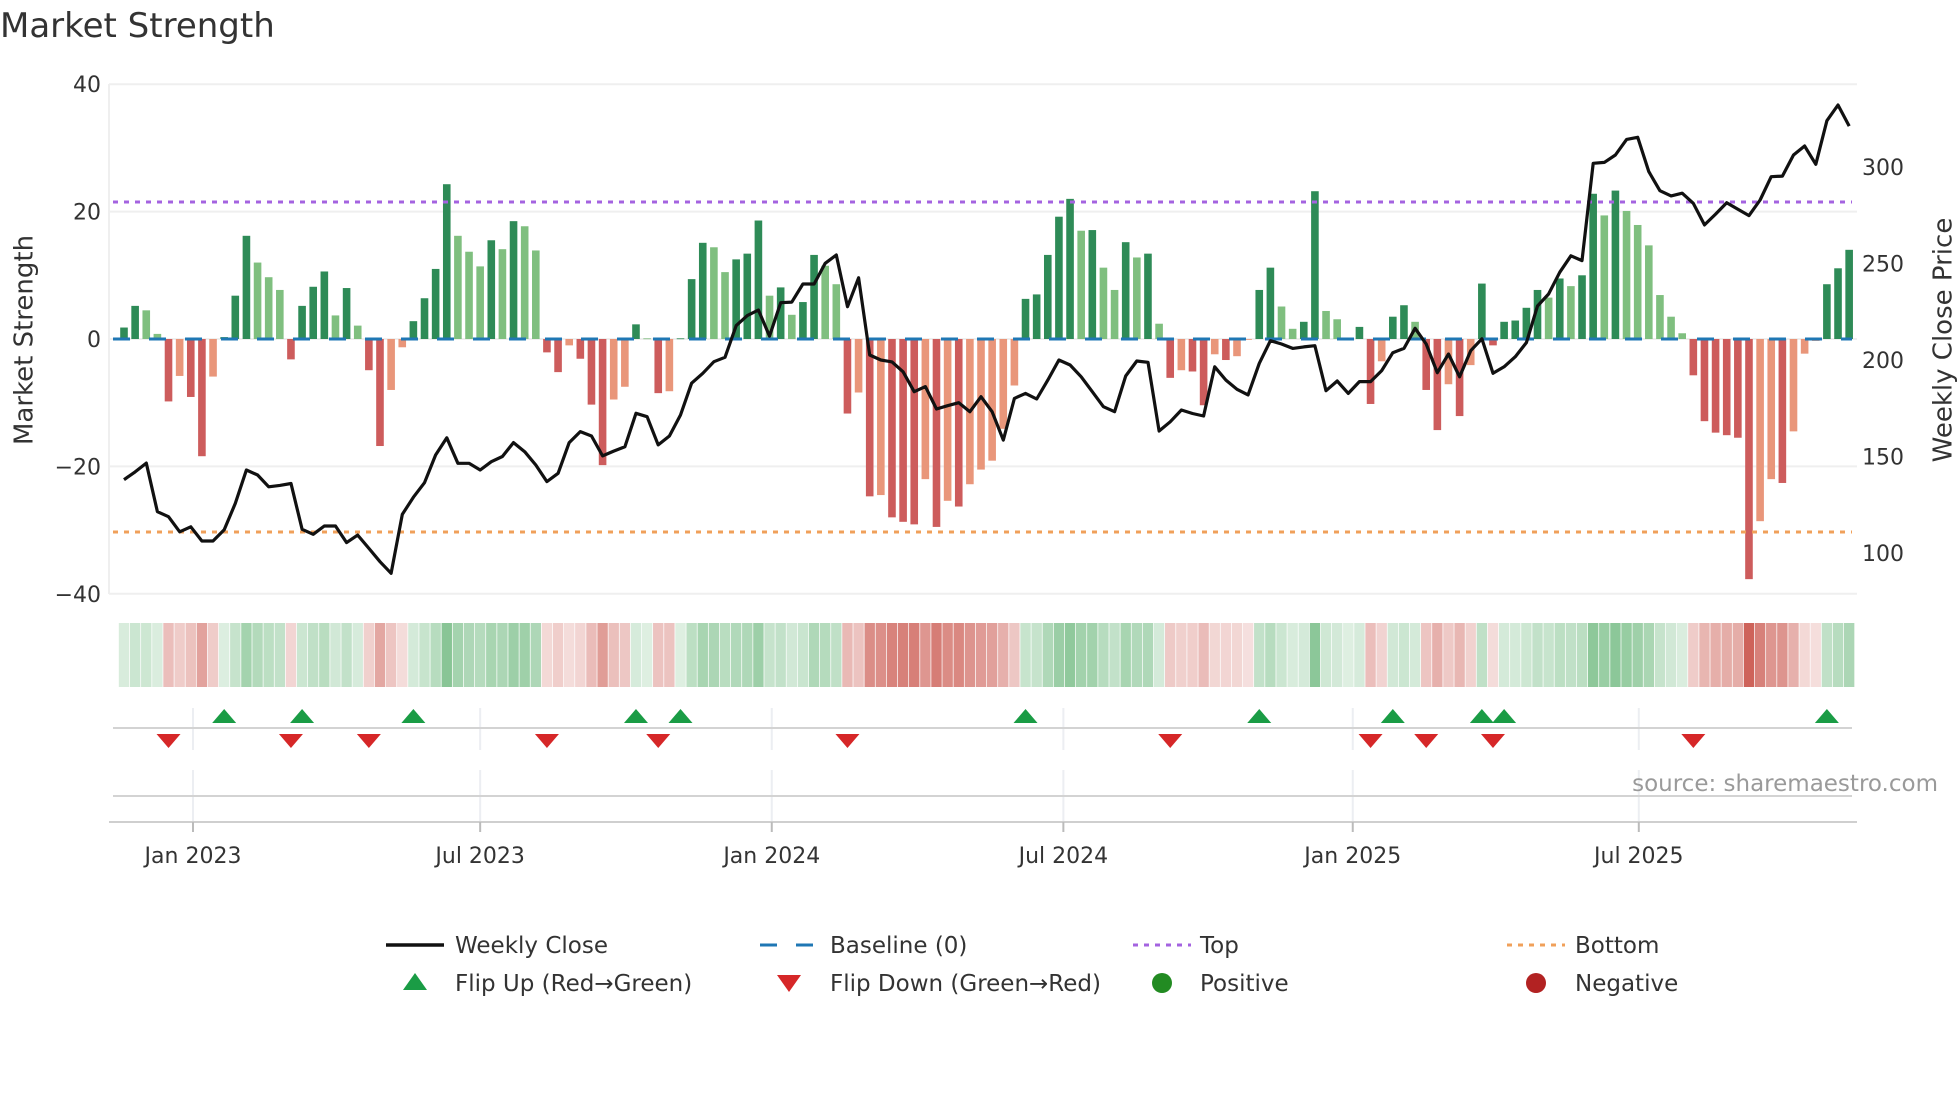 This screenshot has height=1102, width=1960. Describe the element at coordinates (1883, 458) in the screenshot. I see `y2-tick-label: 150` at that location.